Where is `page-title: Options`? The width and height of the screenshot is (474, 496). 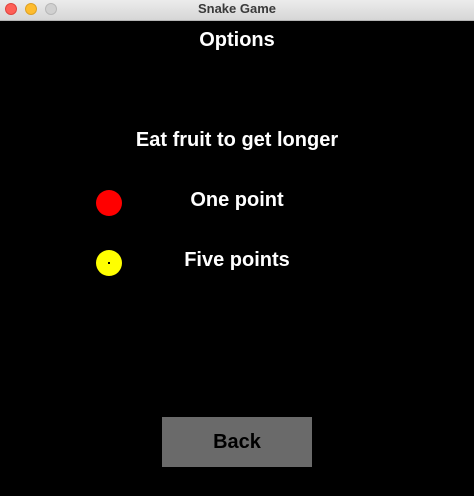 page-title: Options is located at coordinates (237, 40).